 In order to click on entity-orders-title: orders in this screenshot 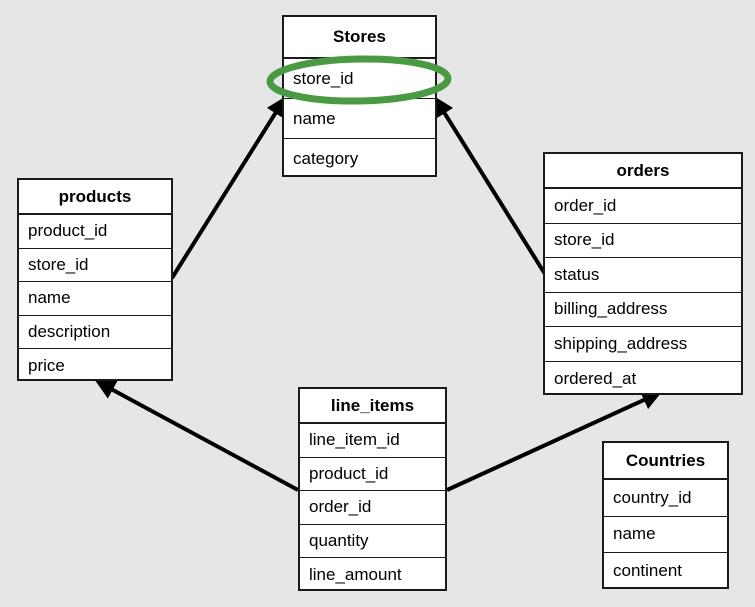, I will do `click(643, 171)`.